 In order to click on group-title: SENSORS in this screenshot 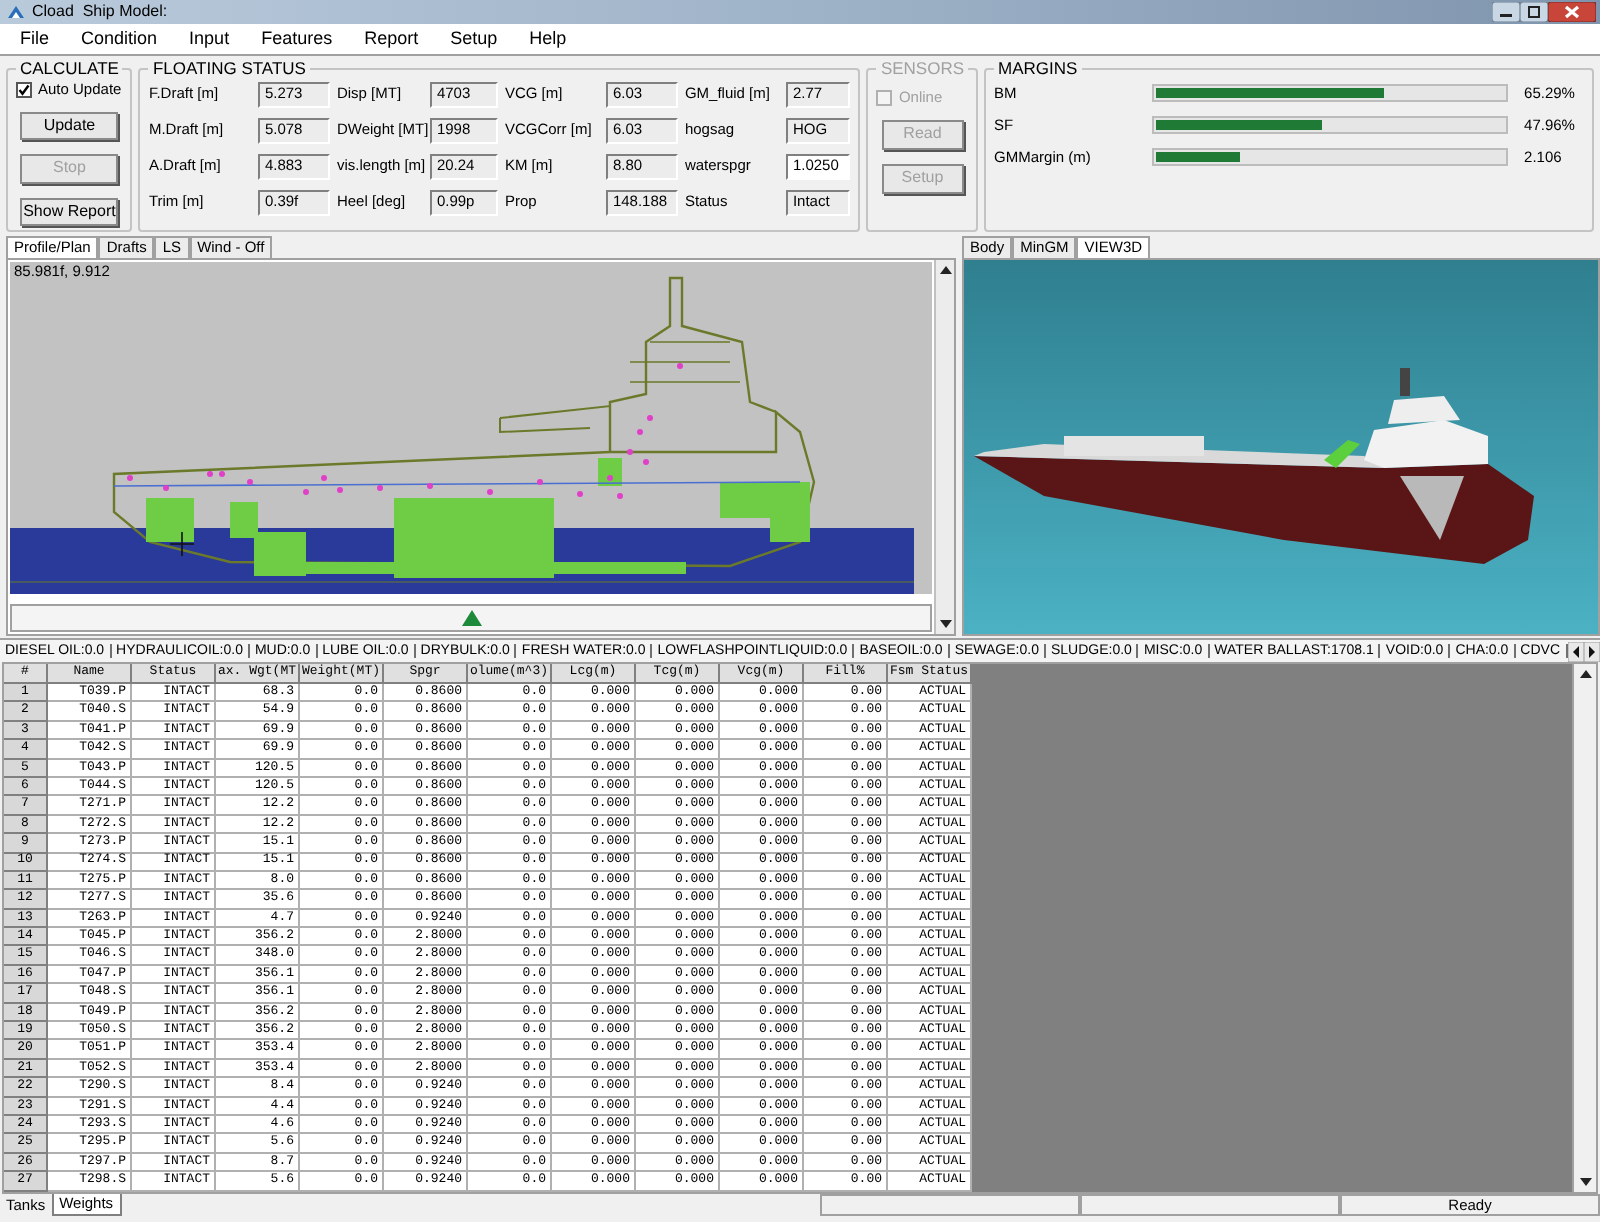, I will do `click(922, 68)`.